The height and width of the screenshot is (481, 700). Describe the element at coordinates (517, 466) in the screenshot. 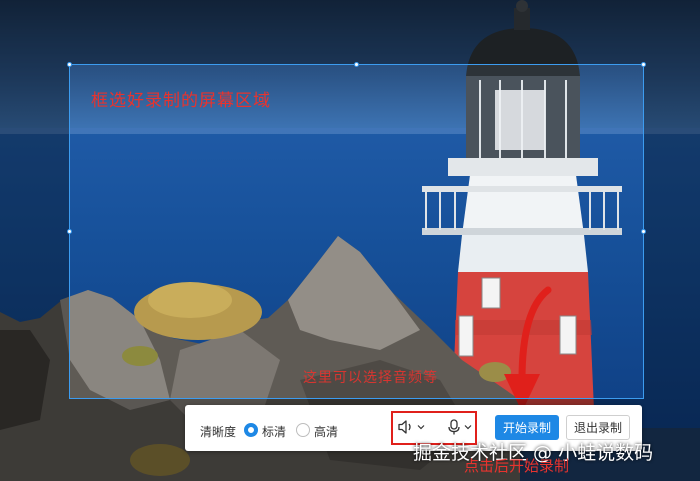

I see `click-hint-annotation: 点击后开始录制` at that location.